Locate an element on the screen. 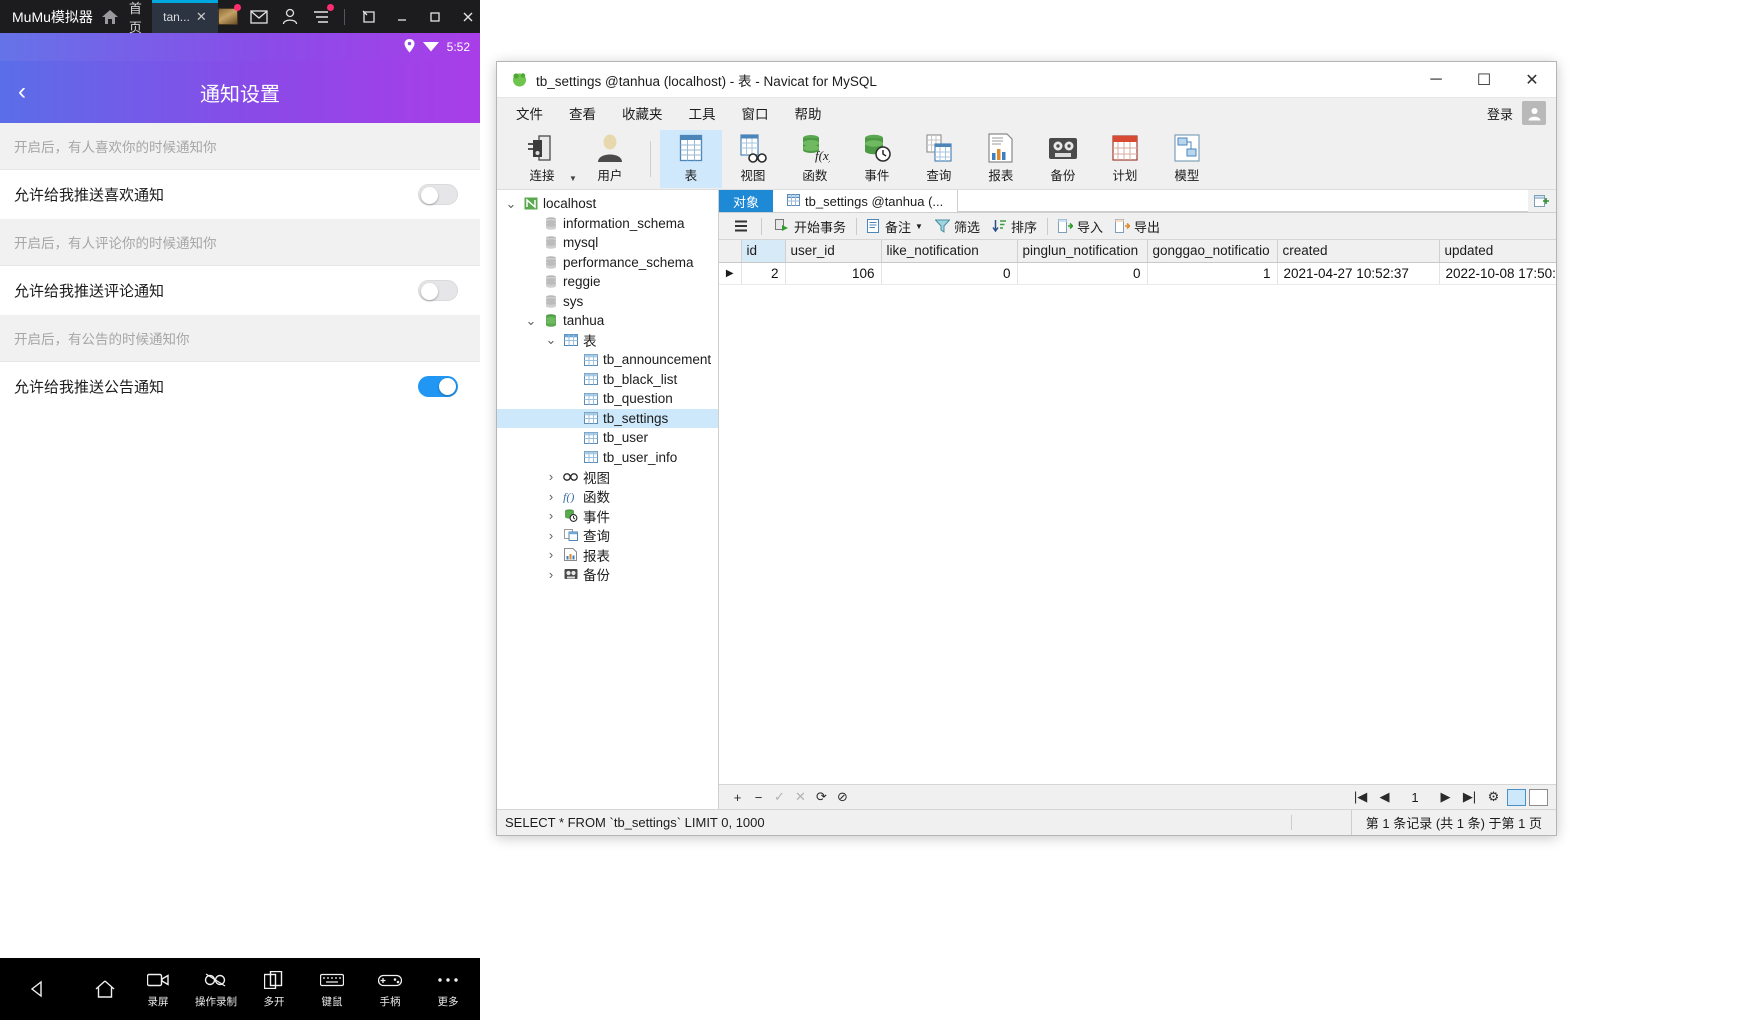  tree-item-tb_user_info: tb_user_info is located at coordinates (607, 458).